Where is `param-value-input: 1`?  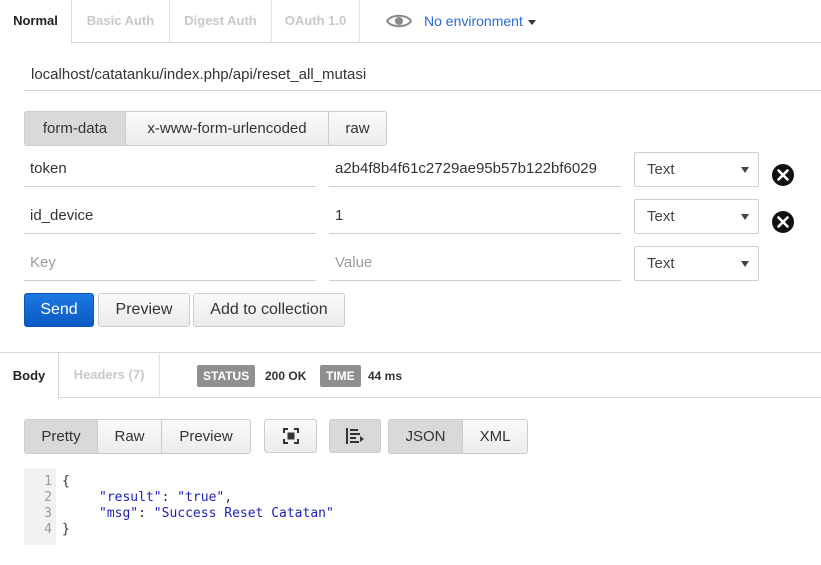 param-value-input: 1 is located at coordinates (475, 216).